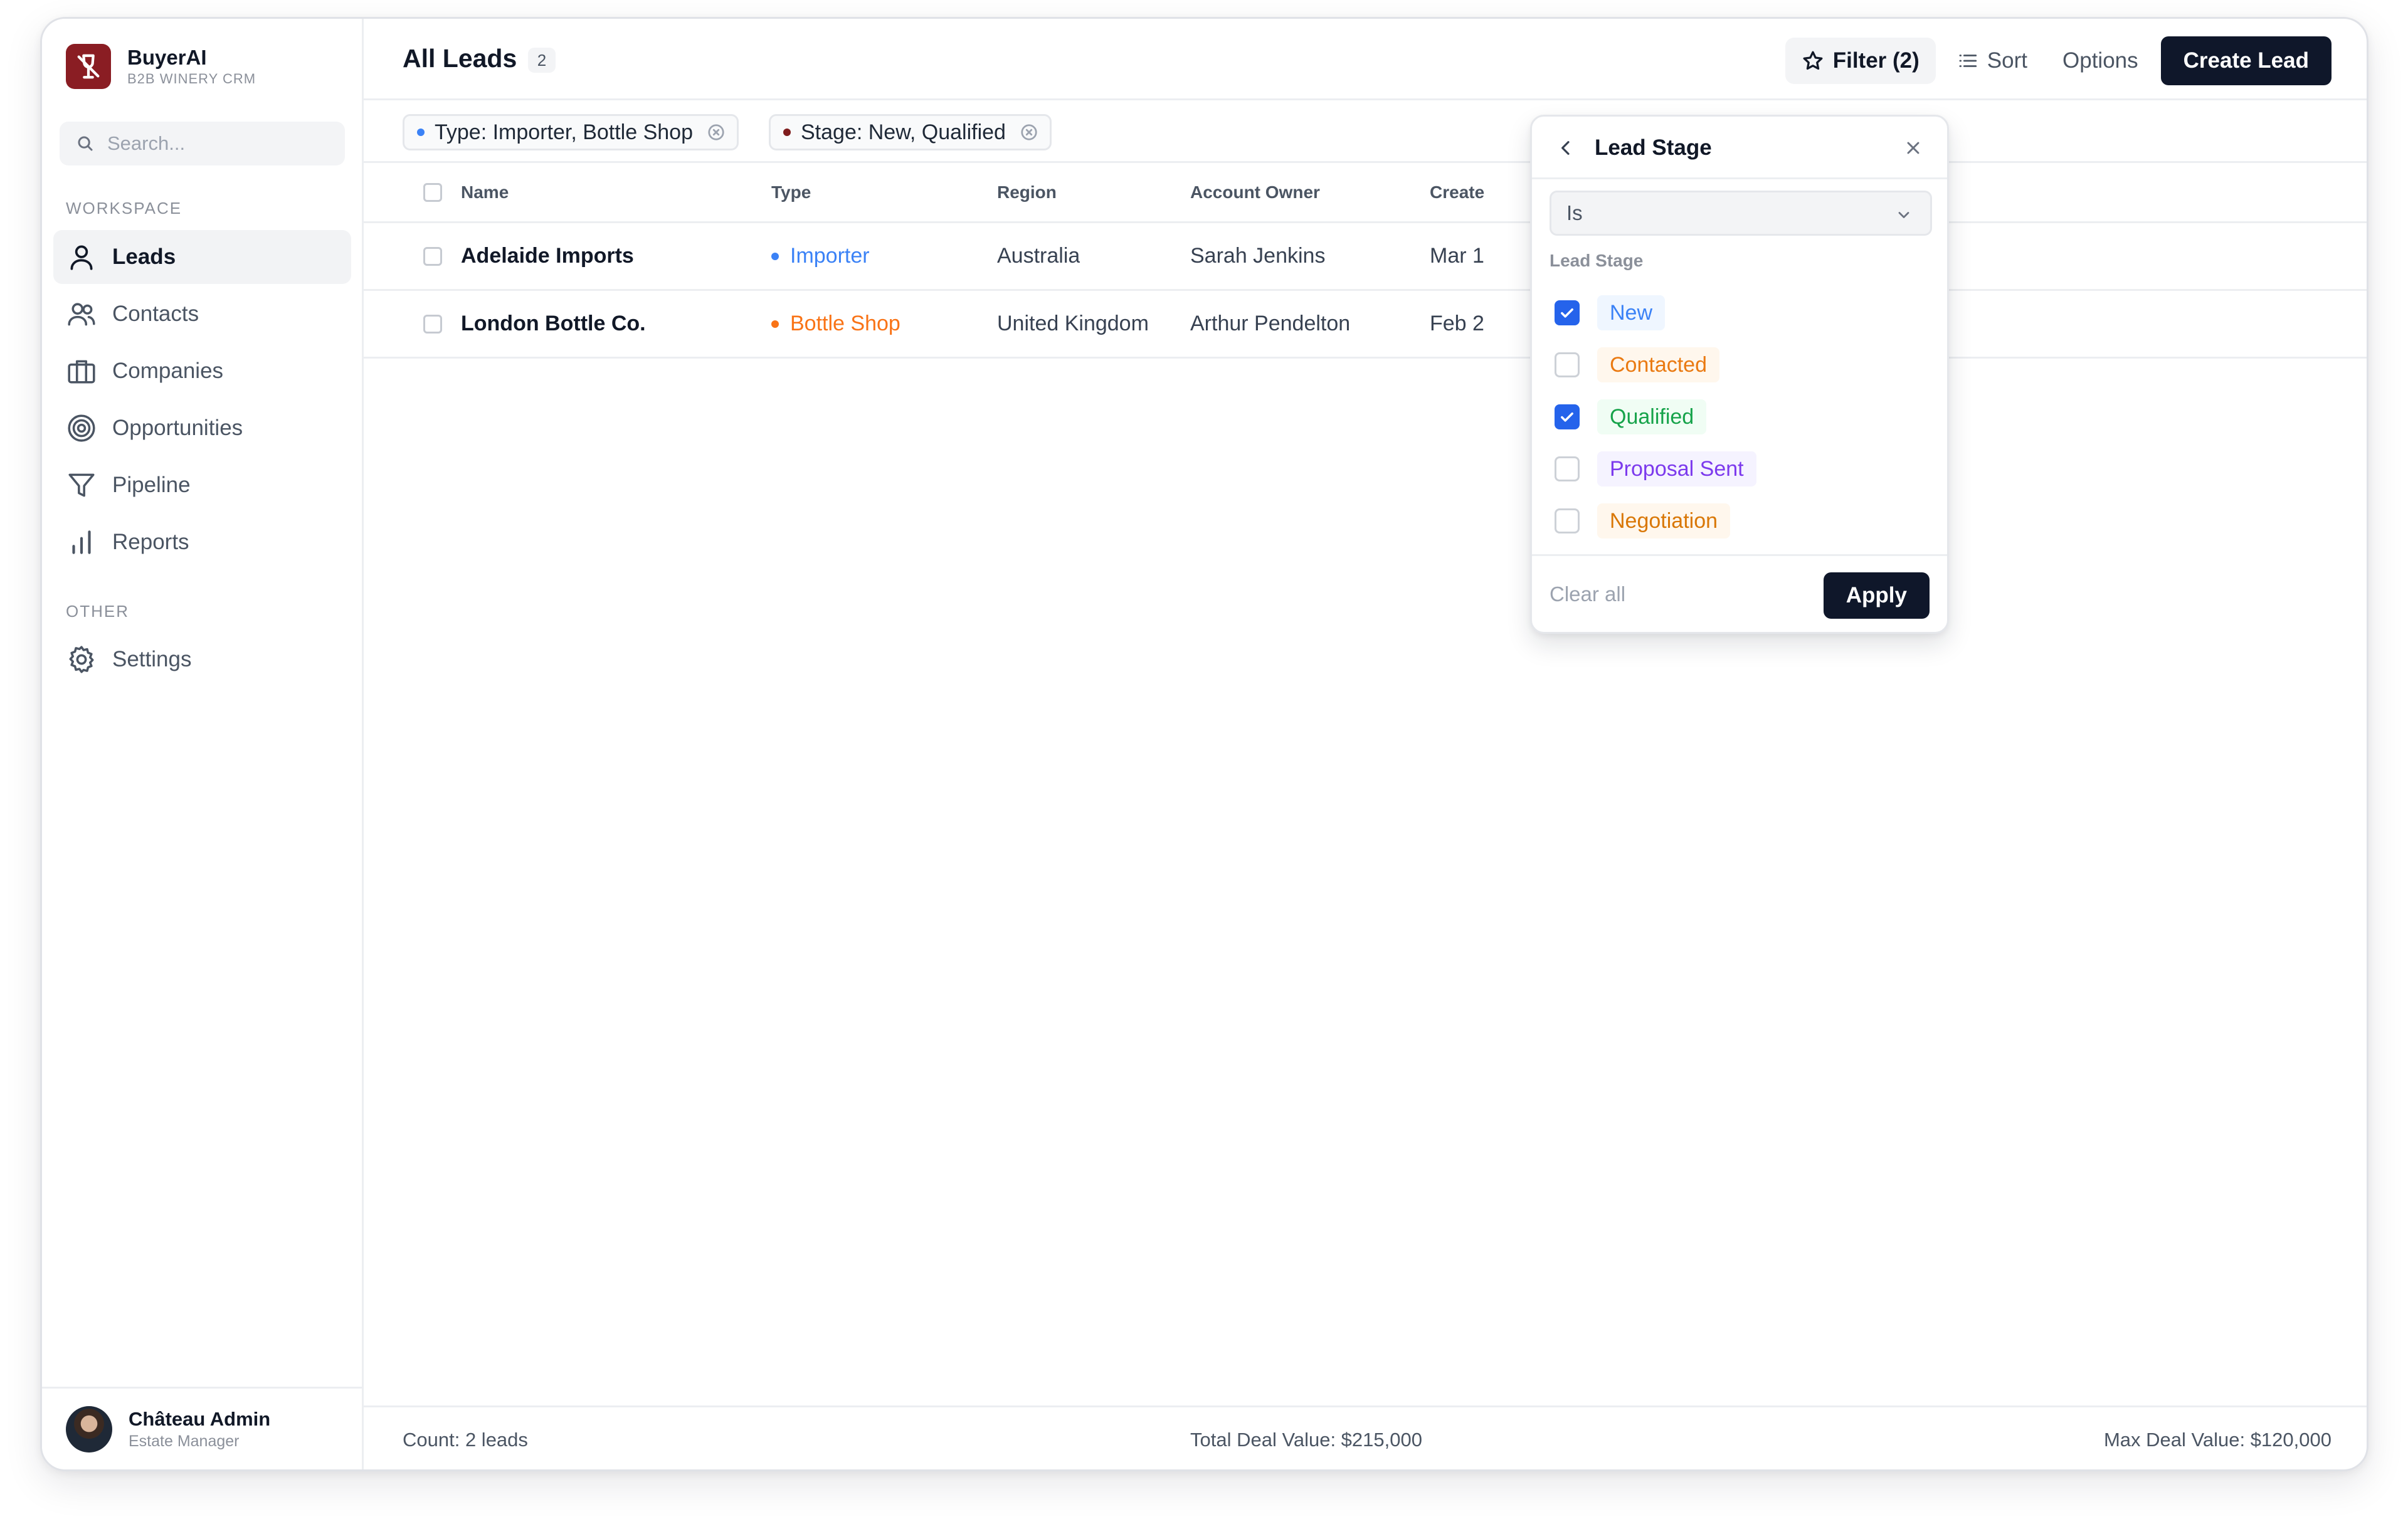 The height and width of the screenshot is (1534, 2408). What do you see at coordinates (1306, 1440) in the screenshot?
I see `summary-total: Total Deal Value: $215,000` at bounding box center [1306, 1440].